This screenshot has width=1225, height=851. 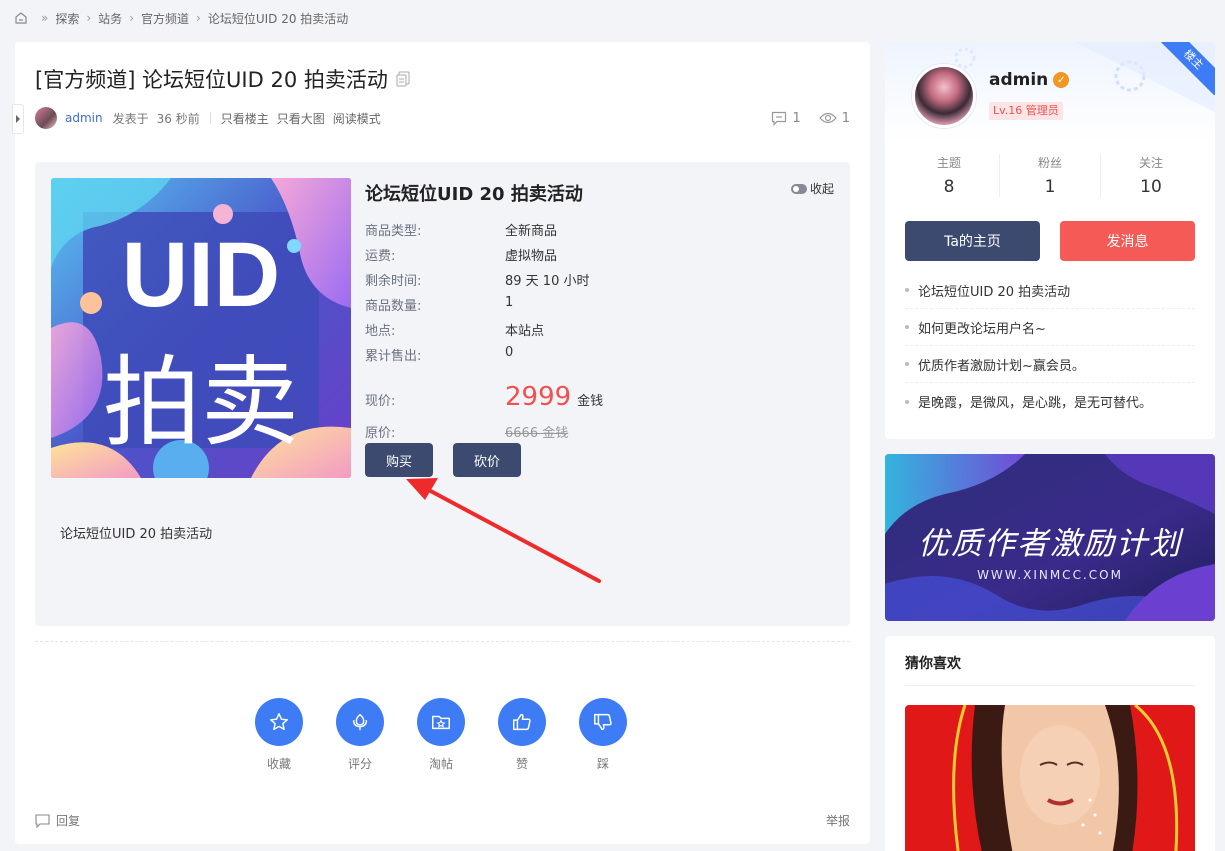 I want to click on current-price: 现价: 2999 金钱, so click(x=484, y=397).